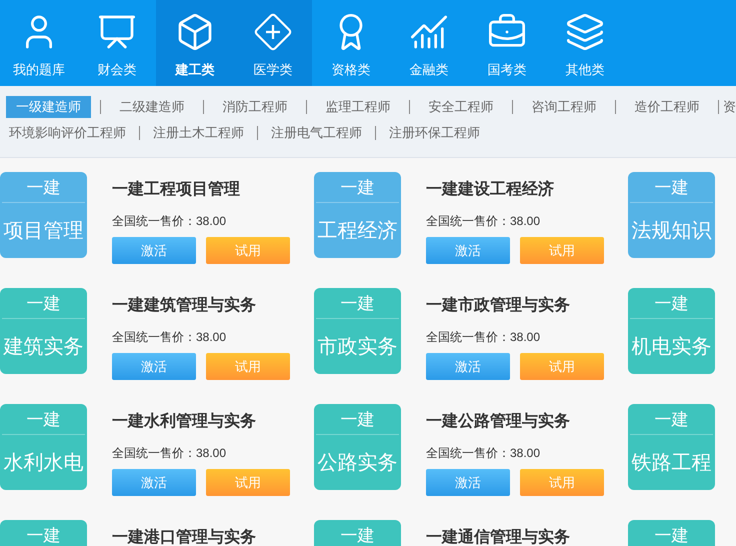  What do you see at coordinates (43, 215) in the screenshot?
I see `course-tile: 一建 项目管理` at bounding box center [43, 215].